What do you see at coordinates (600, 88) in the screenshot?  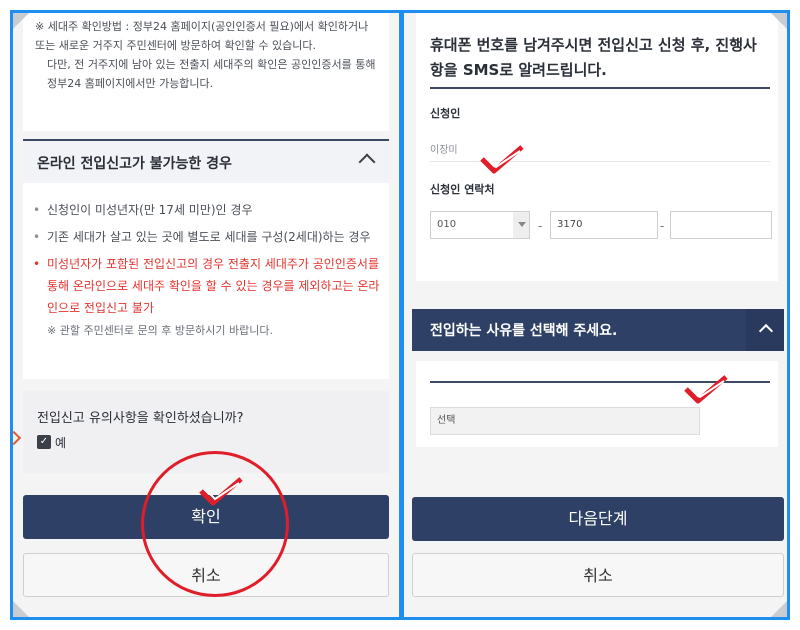 I see `divider` at bounding box center [600, 88].